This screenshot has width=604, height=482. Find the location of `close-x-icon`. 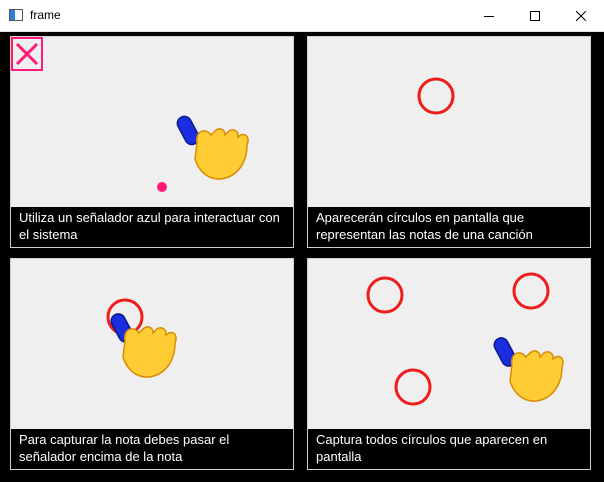

close-x-icon is located at coordinates (27, 54).